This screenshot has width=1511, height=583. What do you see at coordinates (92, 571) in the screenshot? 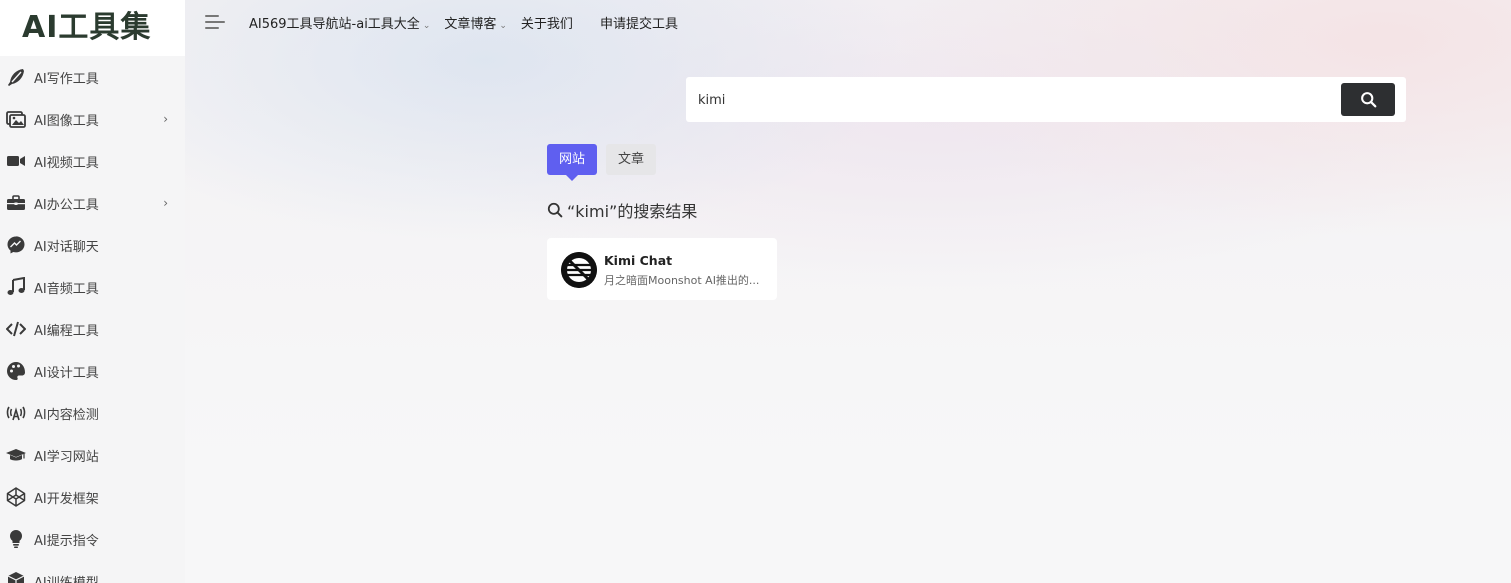
I see `sidebar-item-models: AI训练模型` at bounding box center [92, 571].